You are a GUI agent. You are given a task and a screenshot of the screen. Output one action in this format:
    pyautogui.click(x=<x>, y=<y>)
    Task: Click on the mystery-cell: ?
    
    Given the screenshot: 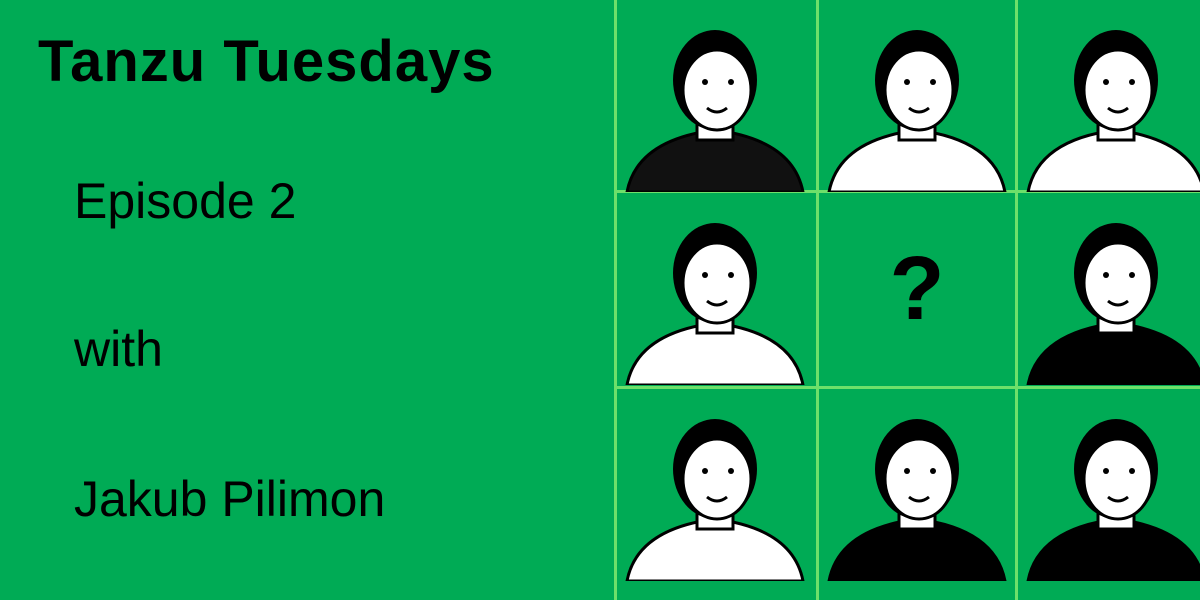 What is the action you would take?
    pyautogui.click(x=917, y=289)
    